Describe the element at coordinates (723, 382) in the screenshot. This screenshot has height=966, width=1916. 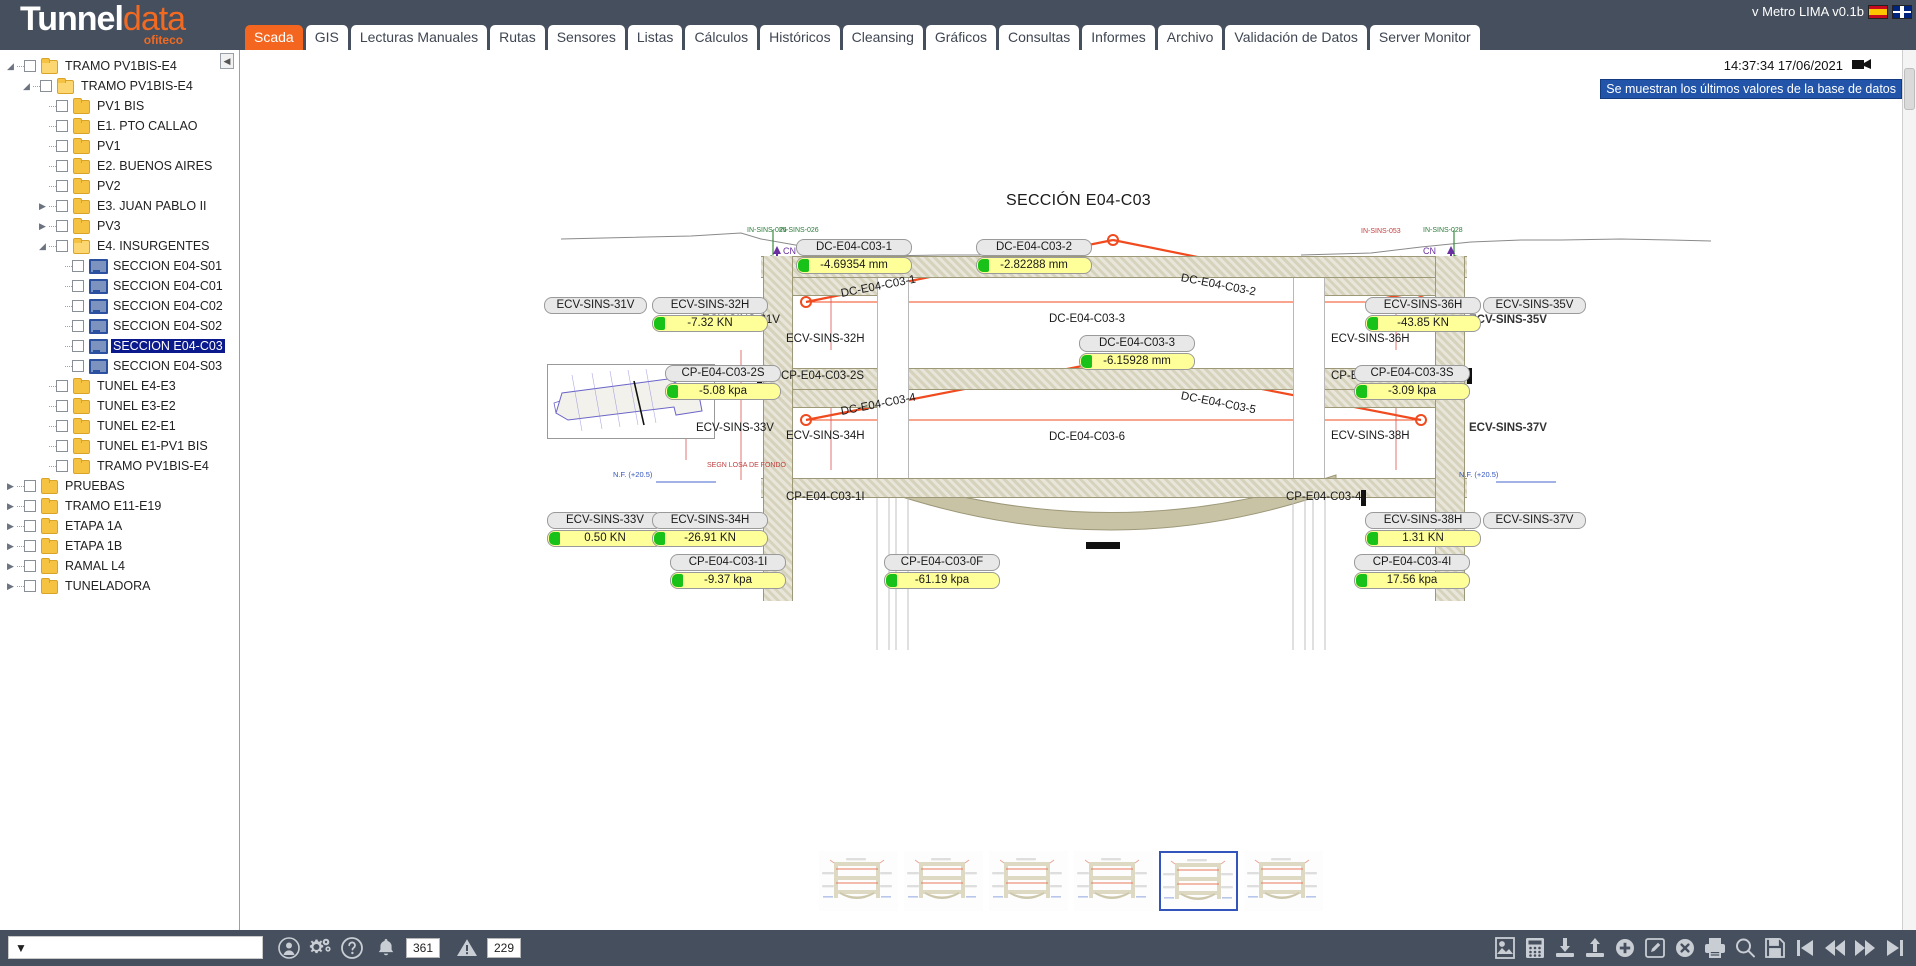
I see `sensor-box-cp-e04-c03-2s: CP-E04-C03-2S -5.08 kpa` at that location.